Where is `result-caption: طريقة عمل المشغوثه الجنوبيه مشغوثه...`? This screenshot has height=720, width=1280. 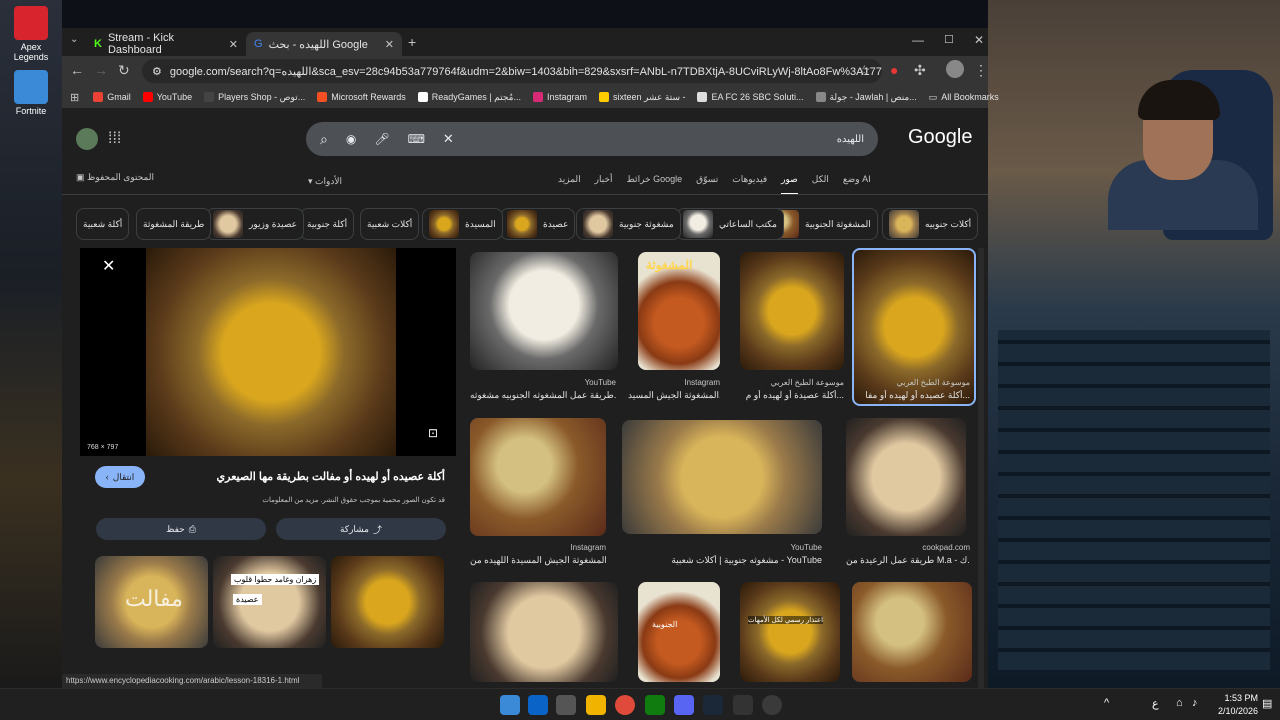 result-caption: طريقة عمل المشغوثه الجنوبيه مشغوثه... is located at coordinates (543, 395).